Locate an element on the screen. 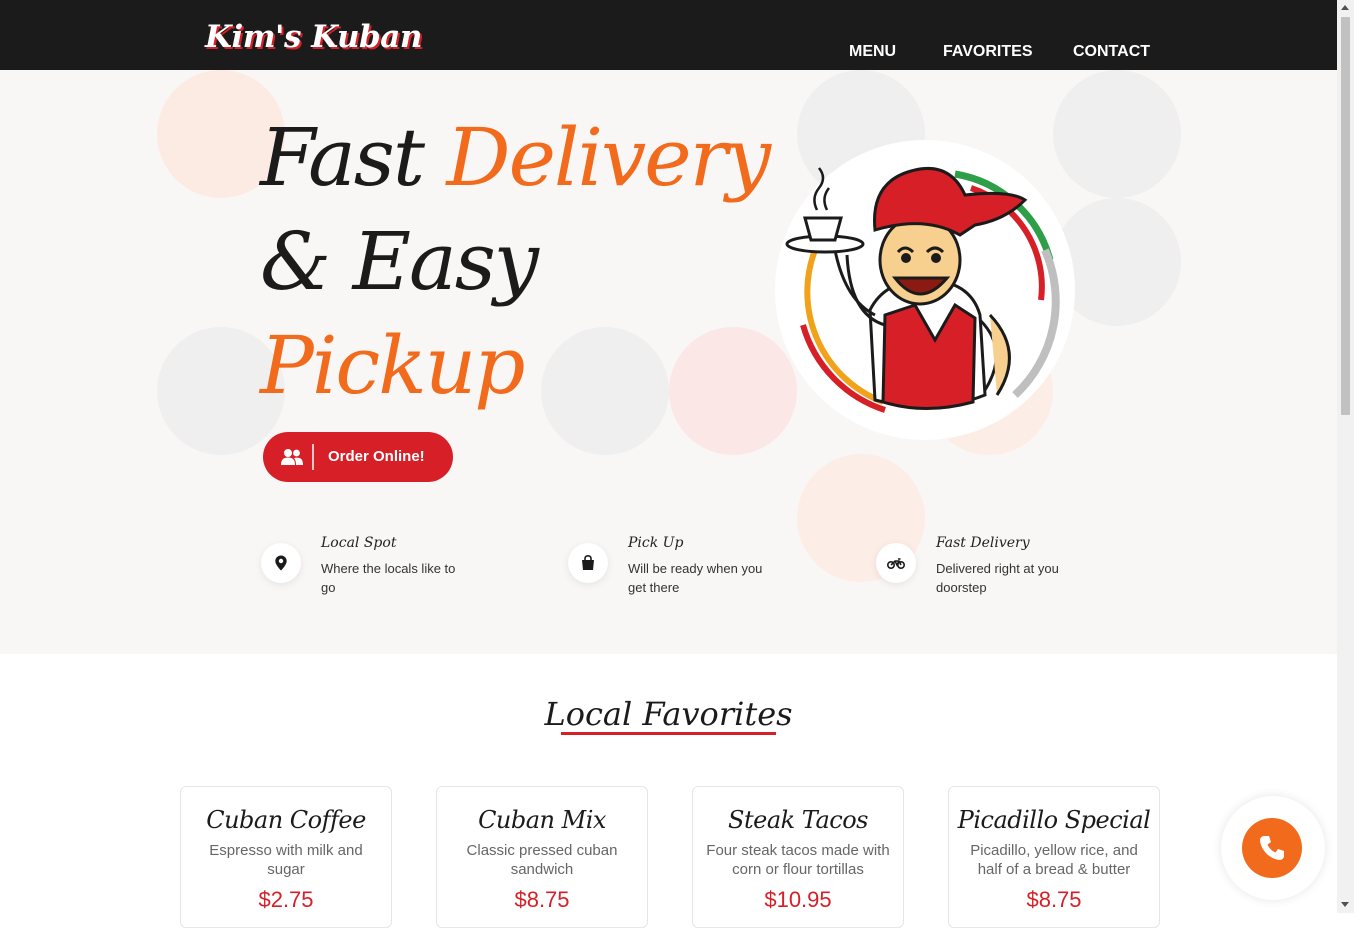  menu-item-price: $2.75 is located at coordinates (286, 899).